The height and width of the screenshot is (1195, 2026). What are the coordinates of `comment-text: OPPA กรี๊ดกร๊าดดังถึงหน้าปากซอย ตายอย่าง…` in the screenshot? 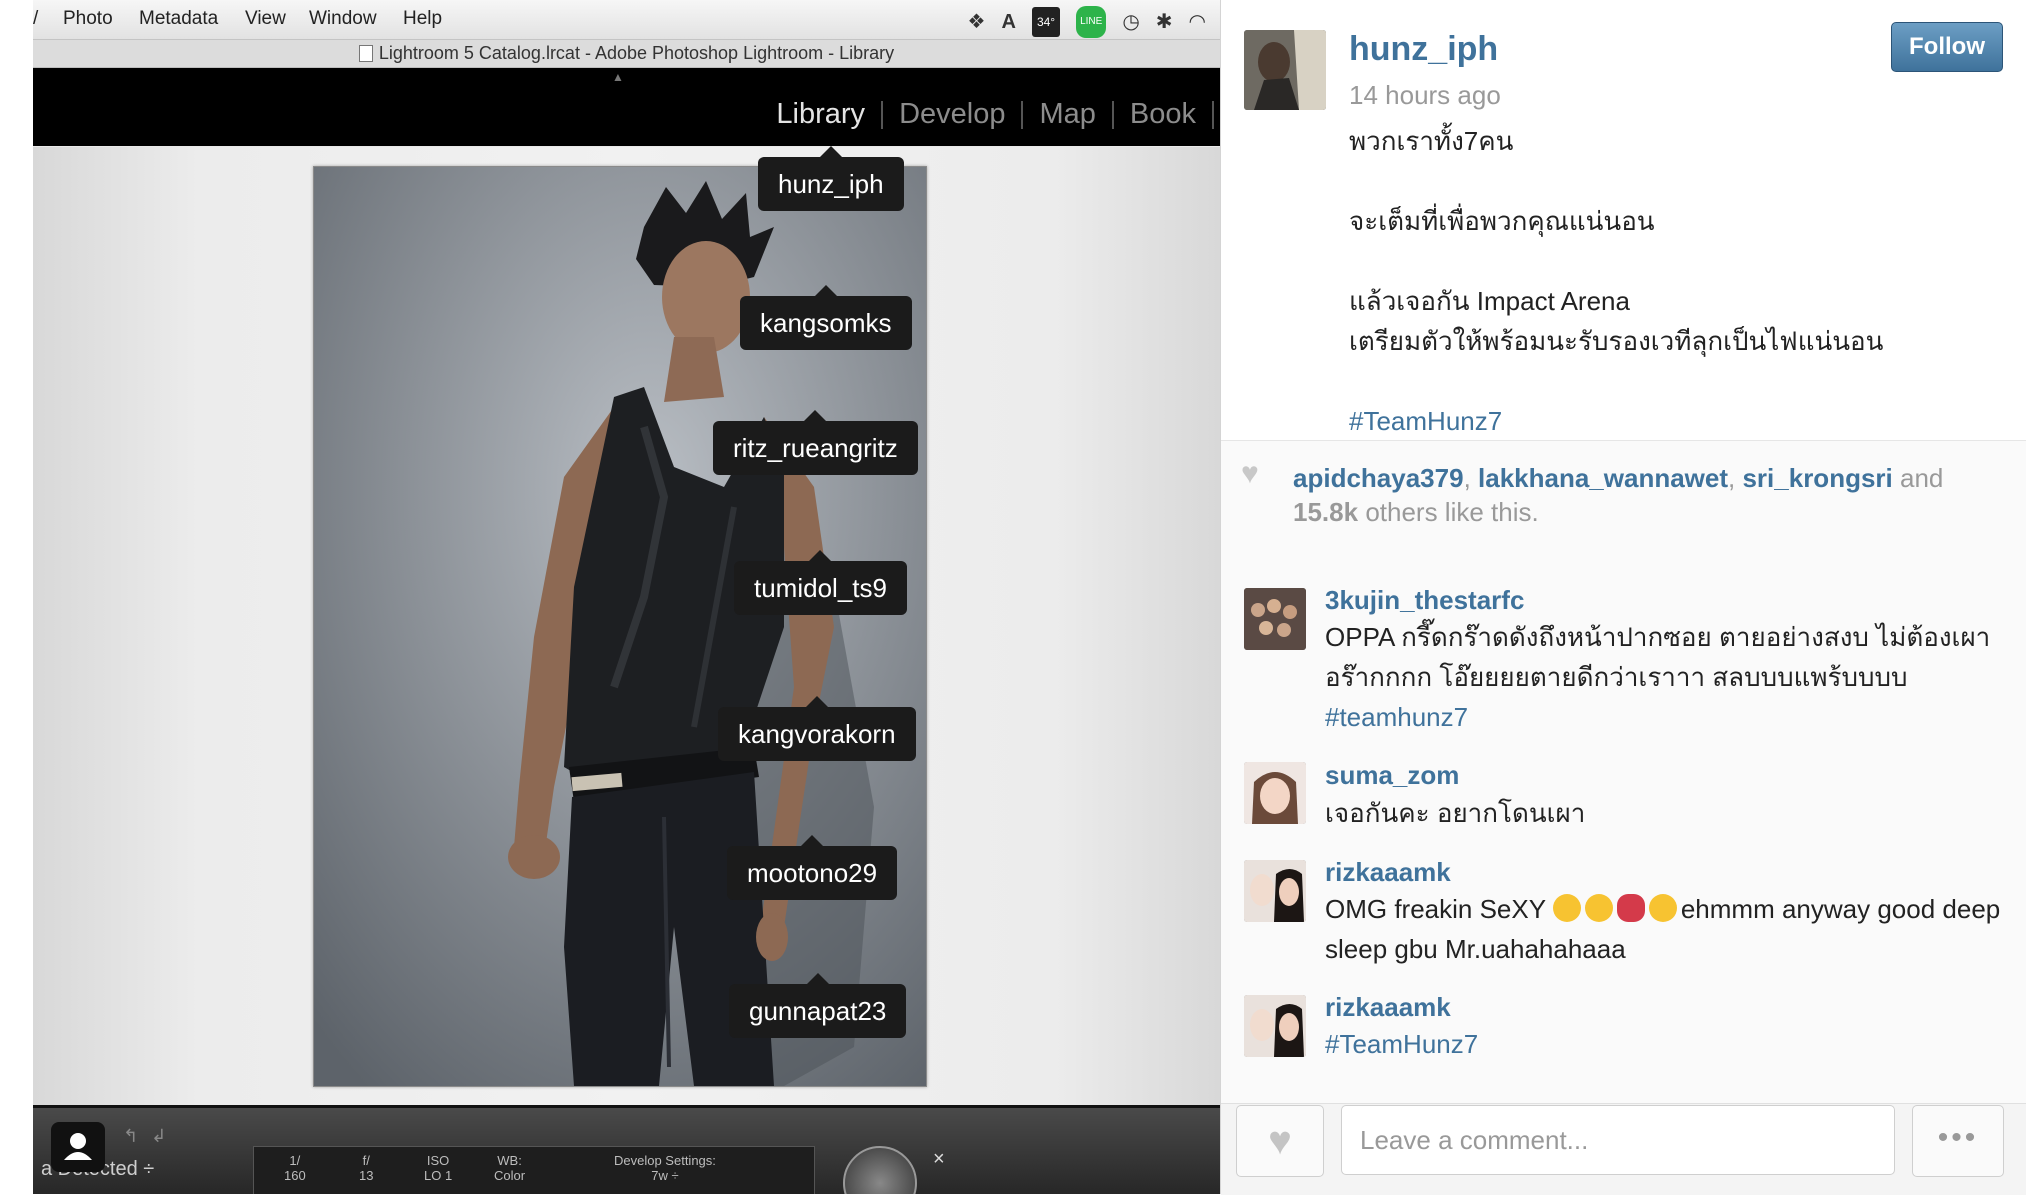 It's located at (1670, 677).